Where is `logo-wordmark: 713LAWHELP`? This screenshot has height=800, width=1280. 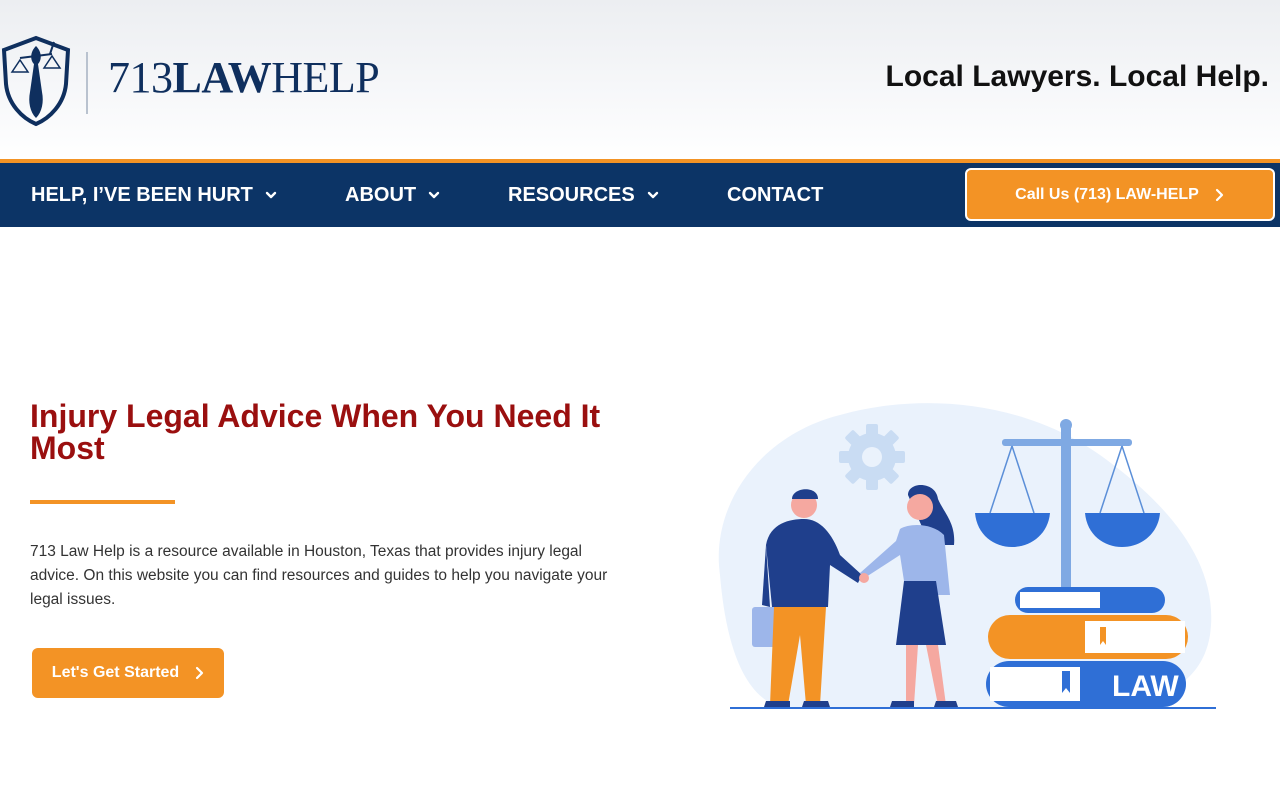 logo-wordmark: 713LAWHELP is located at coordinates (244, 78).